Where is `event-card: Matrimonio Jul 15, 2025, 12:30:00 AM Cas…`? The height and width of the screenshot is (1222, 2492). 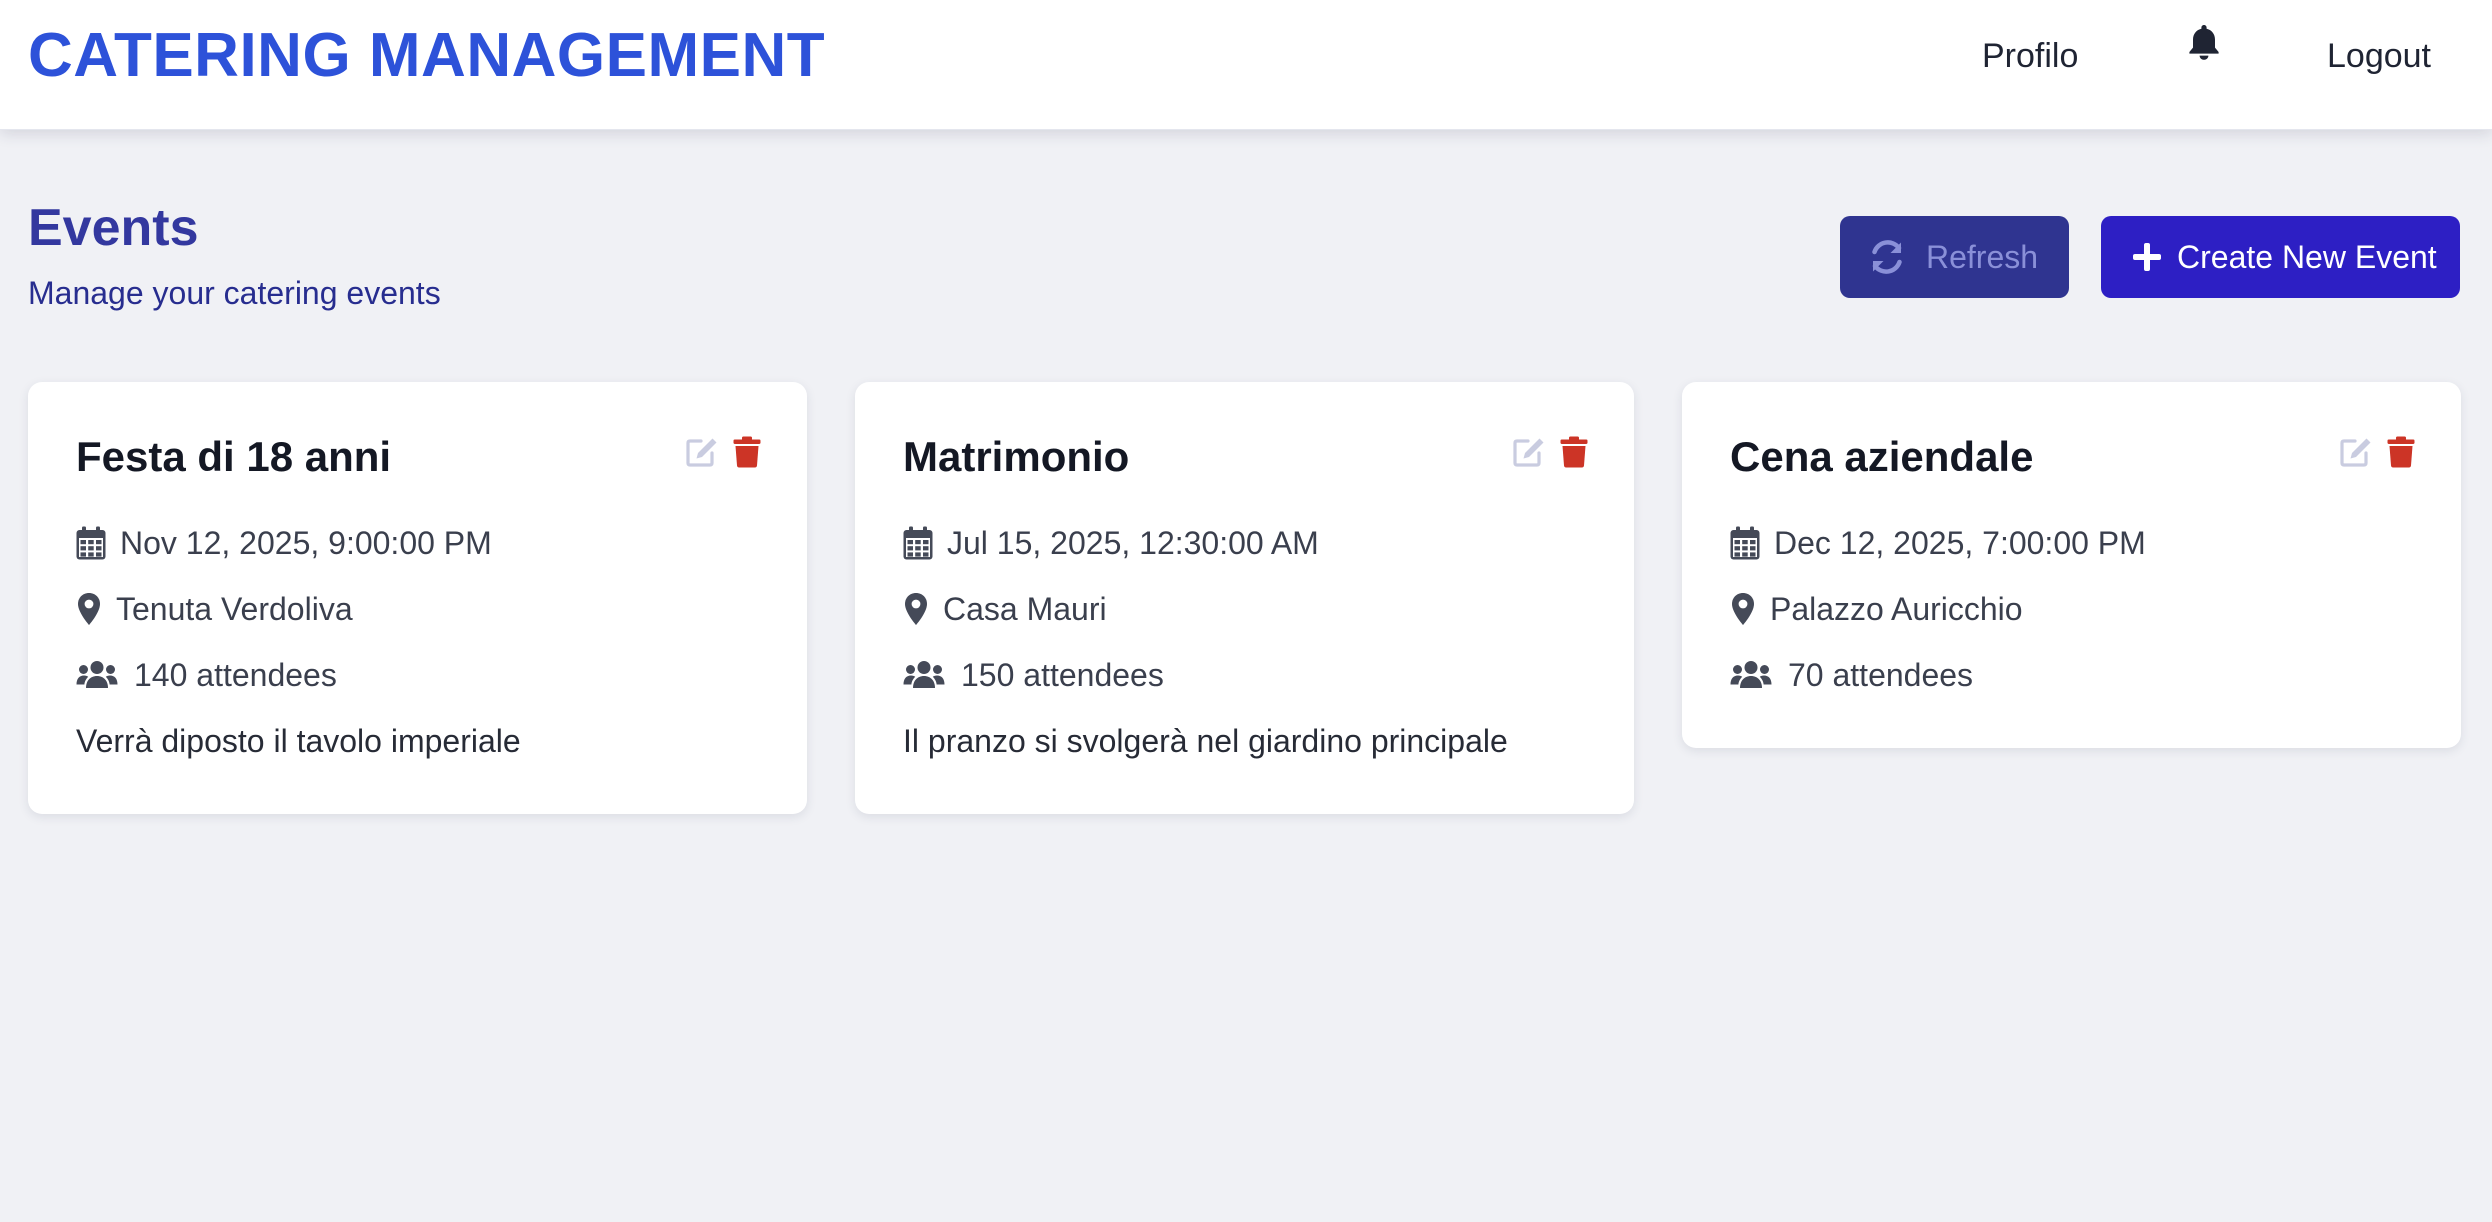
event-card: Matrimonio Jul 15, 2025, 12:30:00 AM Cas… is located at coordinates (1244, 598).